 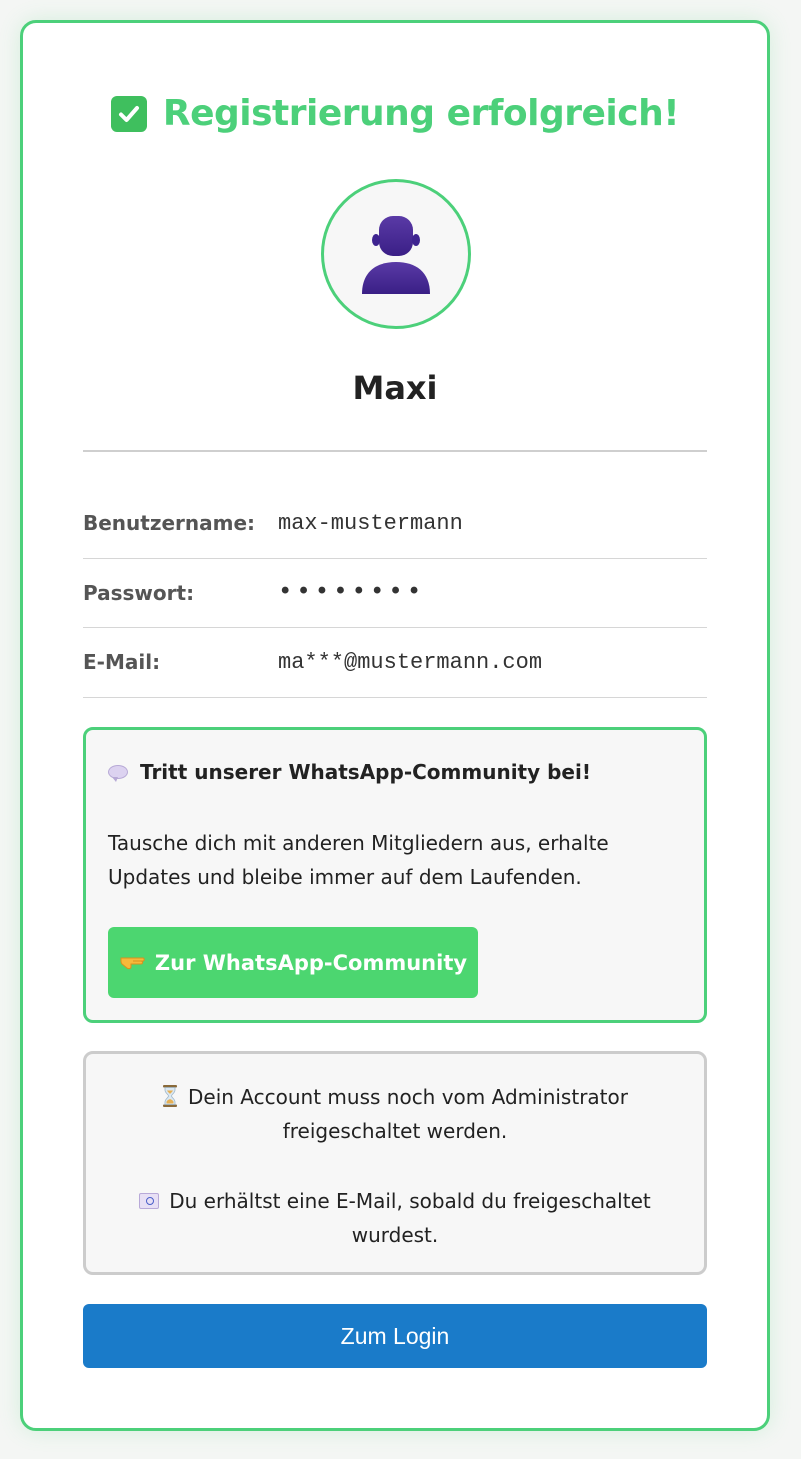 What do you see at coordinates (395, 1336) in the screenshot?
I see `login-button: Zum Login` at bounding box center [395, 1336].